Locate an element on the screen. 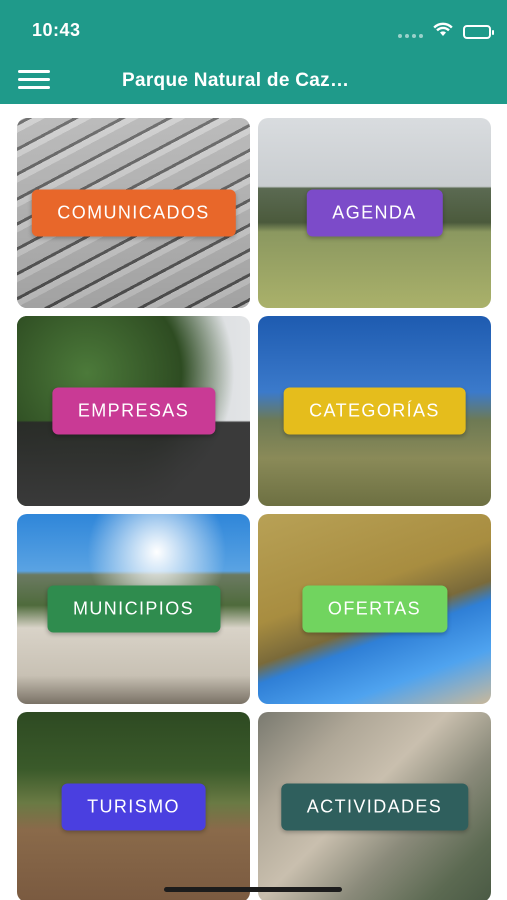 This screenshot has height=900, width=507. tile-agenda: AGENDA is located at coordinates (374, 213).